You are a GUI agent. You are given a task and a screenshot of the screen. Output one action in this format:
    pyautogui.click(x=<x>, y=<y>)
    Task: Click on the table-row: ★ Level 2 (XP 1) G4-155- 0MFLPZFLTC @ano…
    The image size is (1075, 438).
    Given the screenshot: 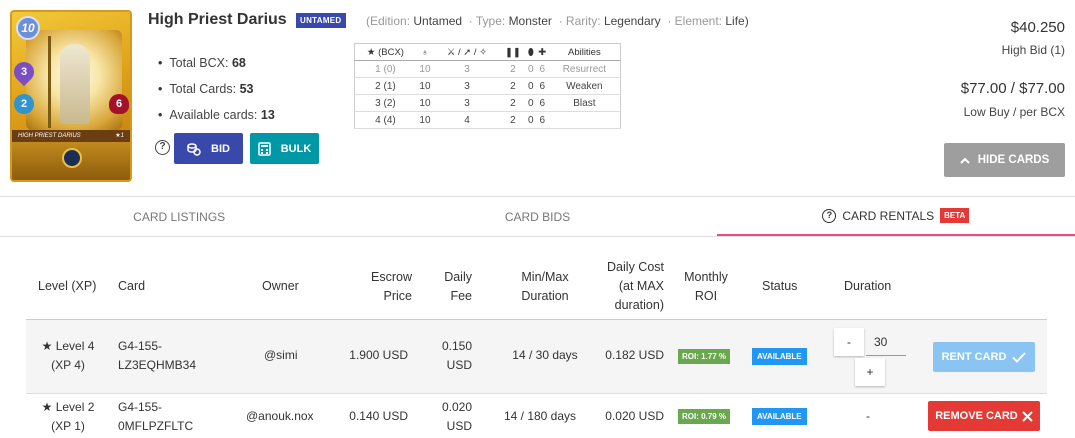 What is the action you would take?
    pyautogui.click(x=536, y=416)
    